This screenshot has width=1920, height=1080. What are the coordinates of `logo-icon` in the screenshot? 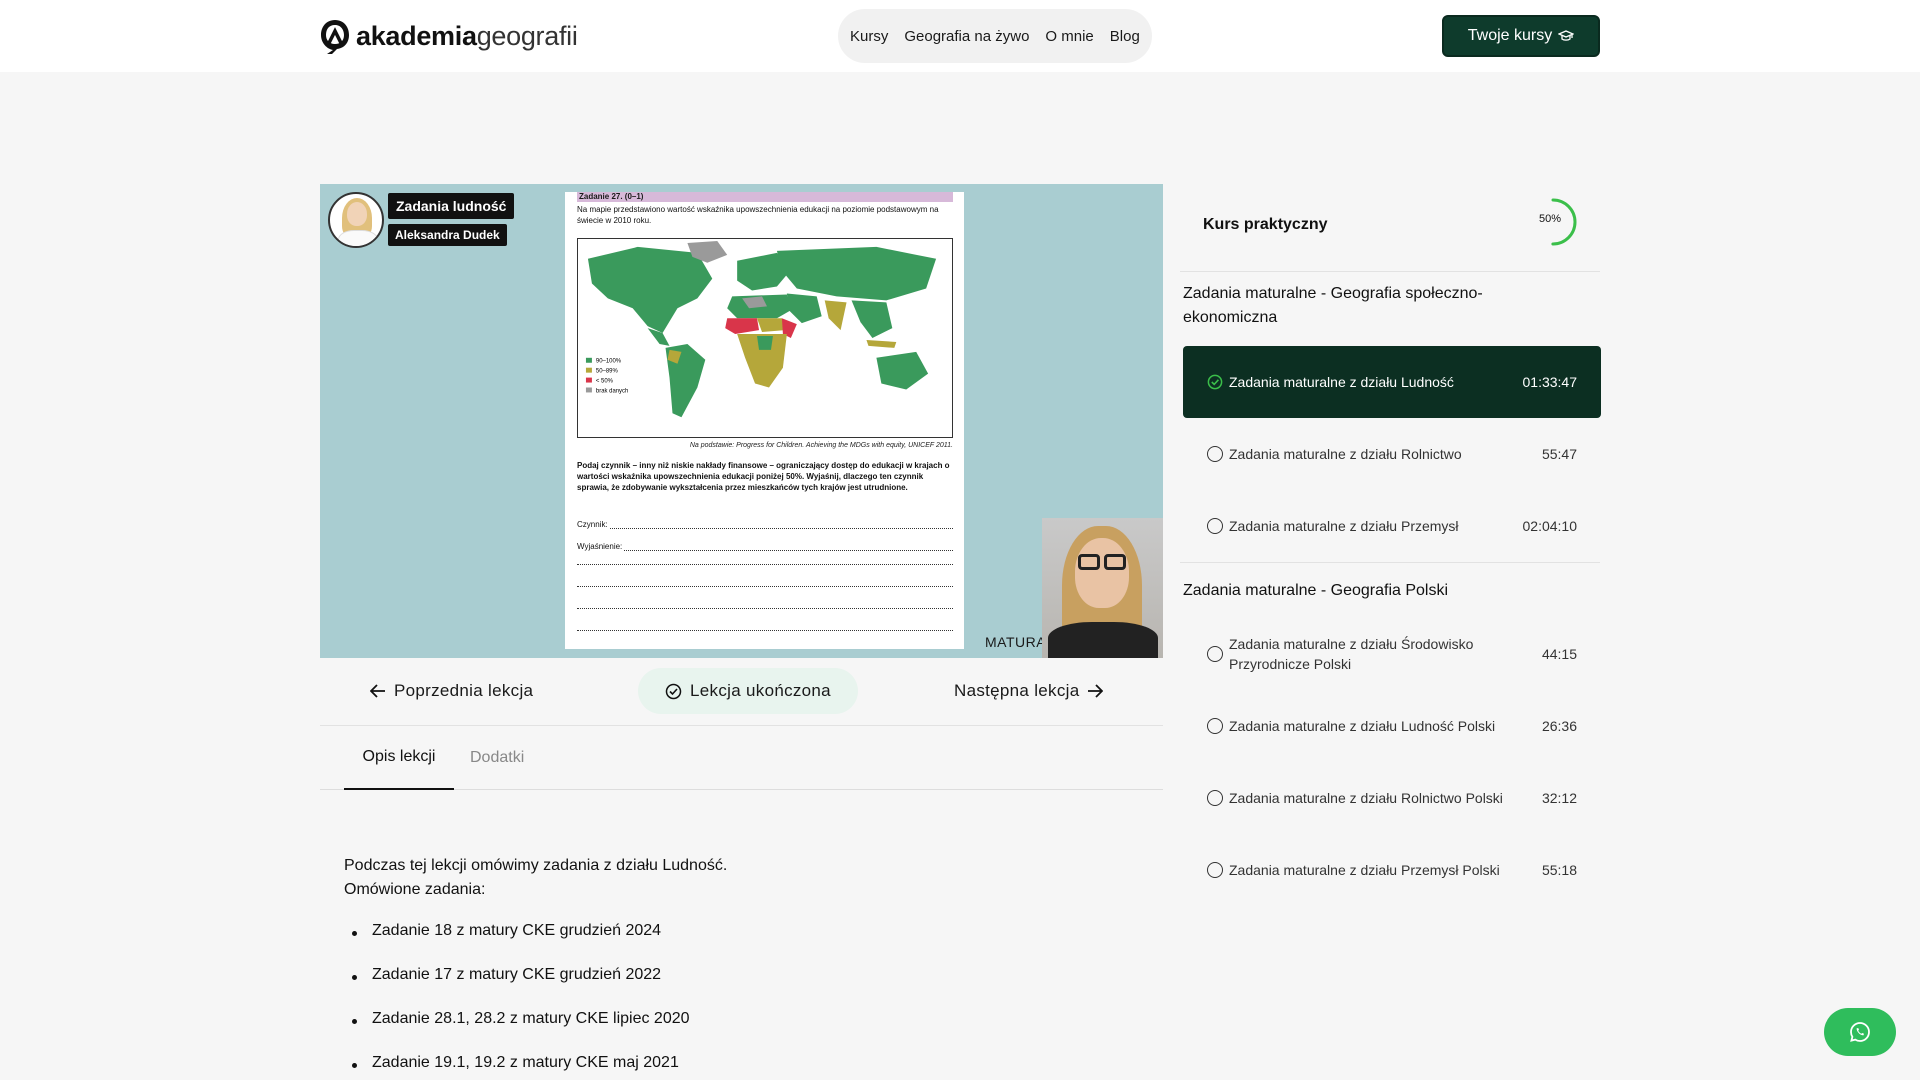 It's located at (335, 37).